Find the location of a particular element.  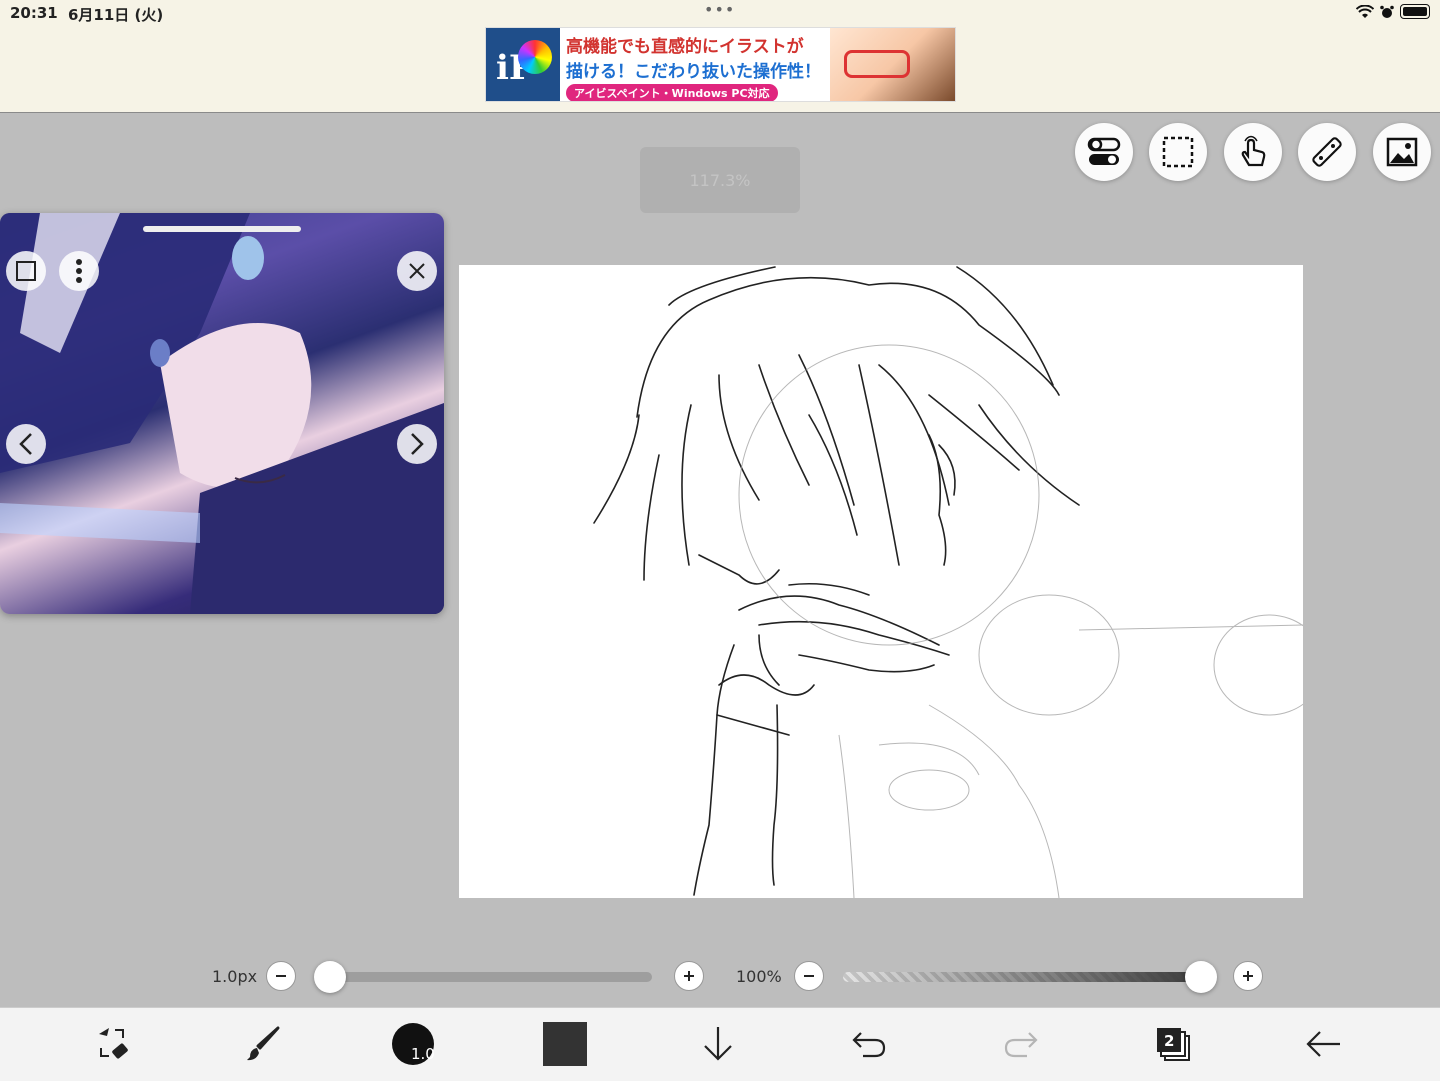

paintbrush-icon is located at coordinates (263, 1043).